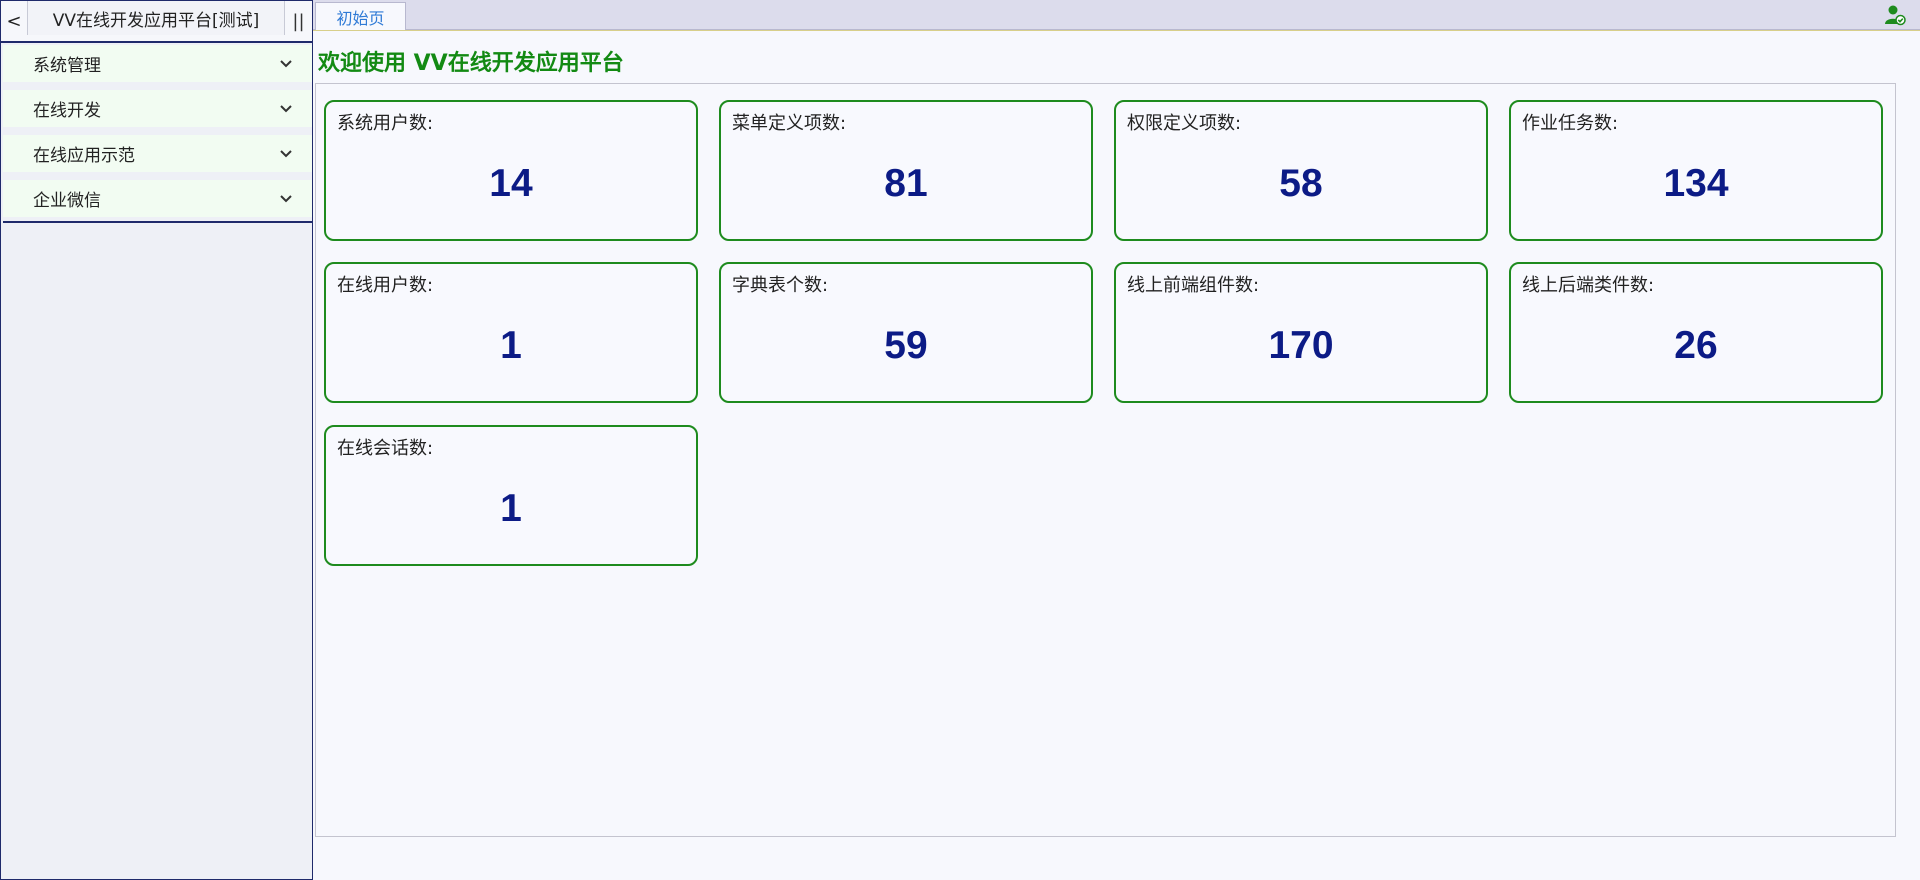 The height and width of the screenshot is (880, 1920). What do you see at coordinates (67, 201) in the screenshot?
I see `sidebar-item-label: 企业微信` at bounding box center [67, 201].